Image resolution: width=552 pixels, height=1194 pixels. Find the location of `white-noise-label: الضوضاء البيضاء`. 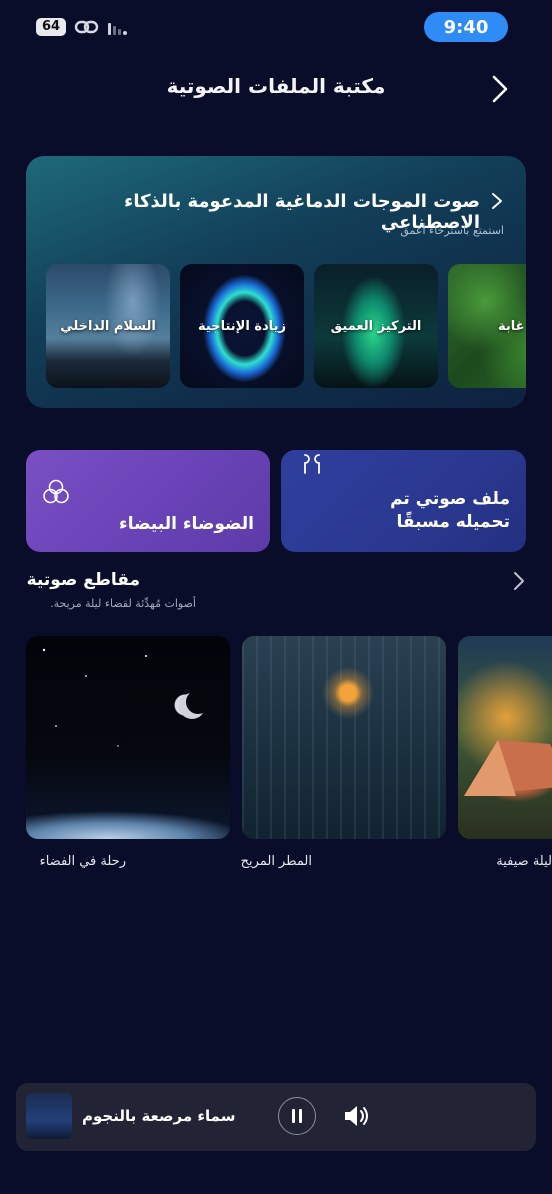

white-noise-label: الضوضاء البيضاء is located at coordinates (186, 524).